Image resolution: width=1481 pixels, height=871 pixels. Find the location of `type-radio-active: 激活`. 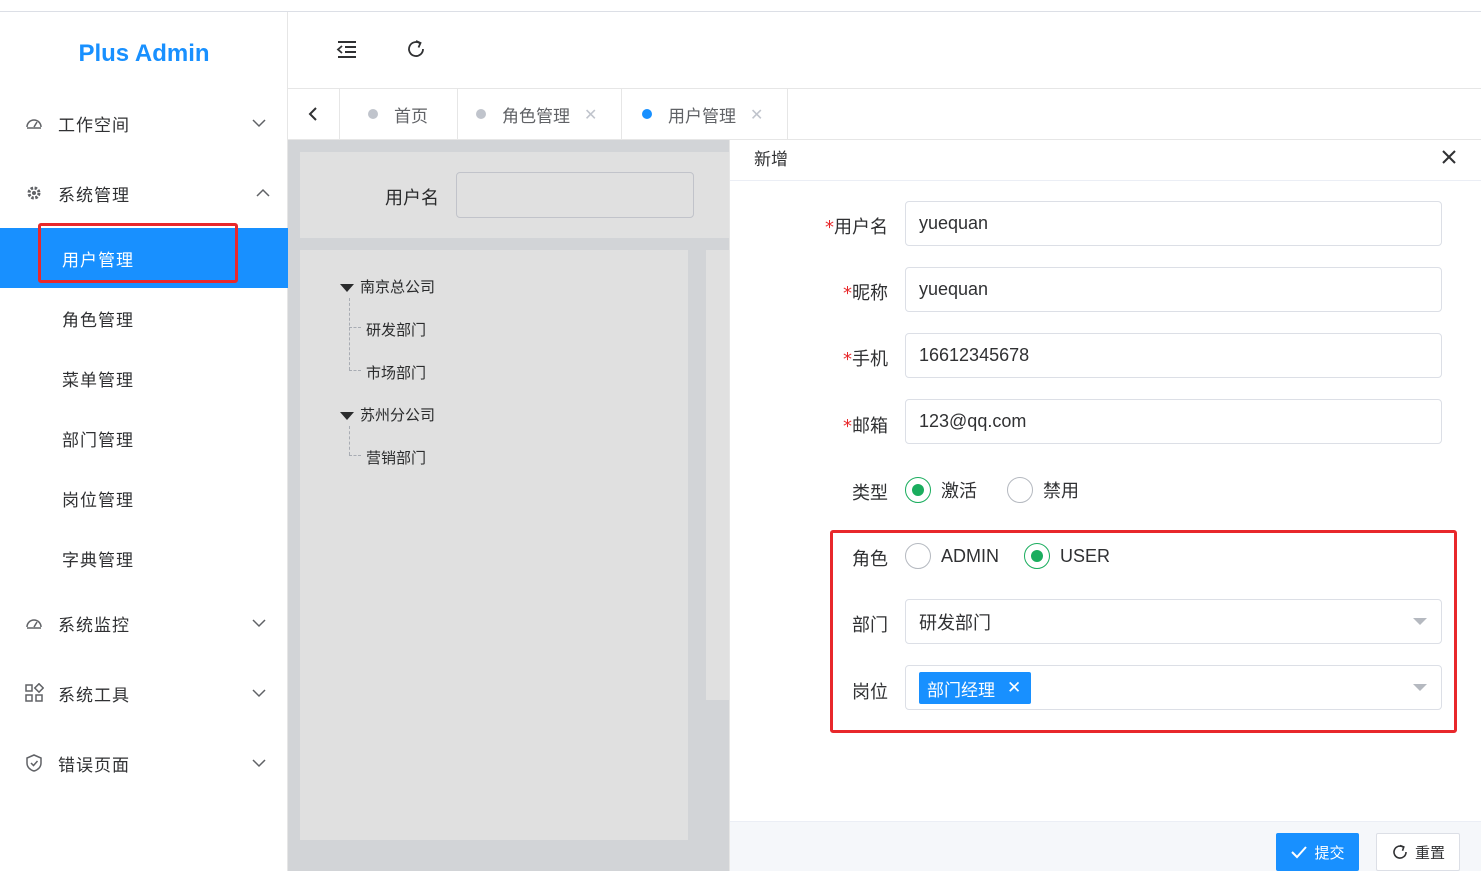

type-radio-active: 激活 is located at coordinates (941, 490).